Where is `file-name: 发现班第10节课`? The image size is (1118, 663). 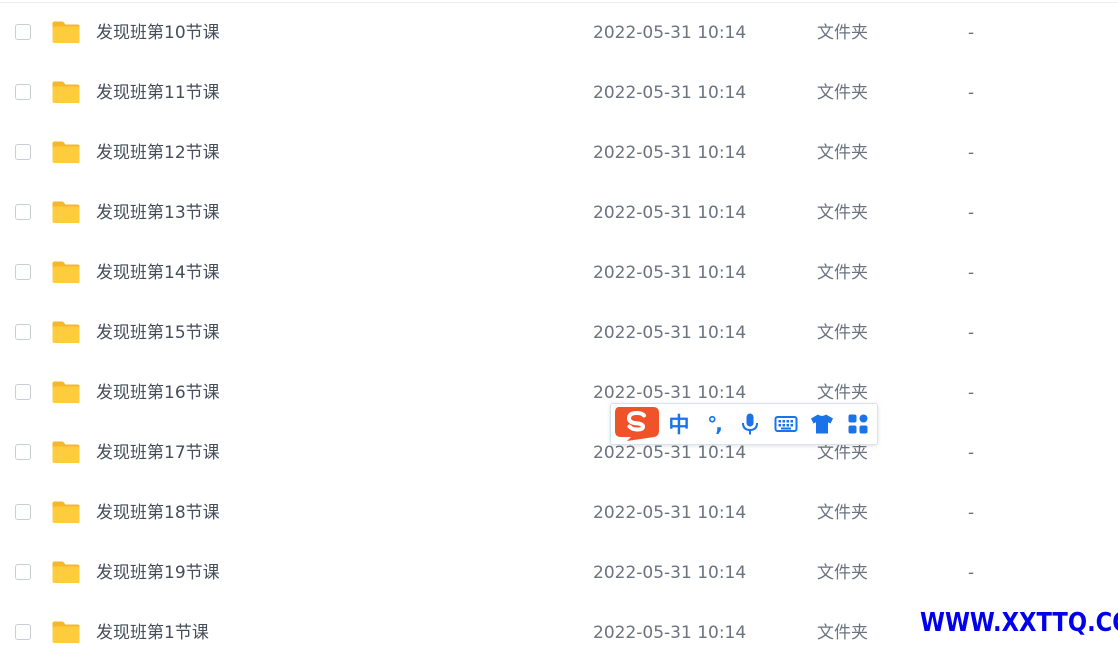 file-name: 发现班第10节课 is located at coordinates (158, 33).